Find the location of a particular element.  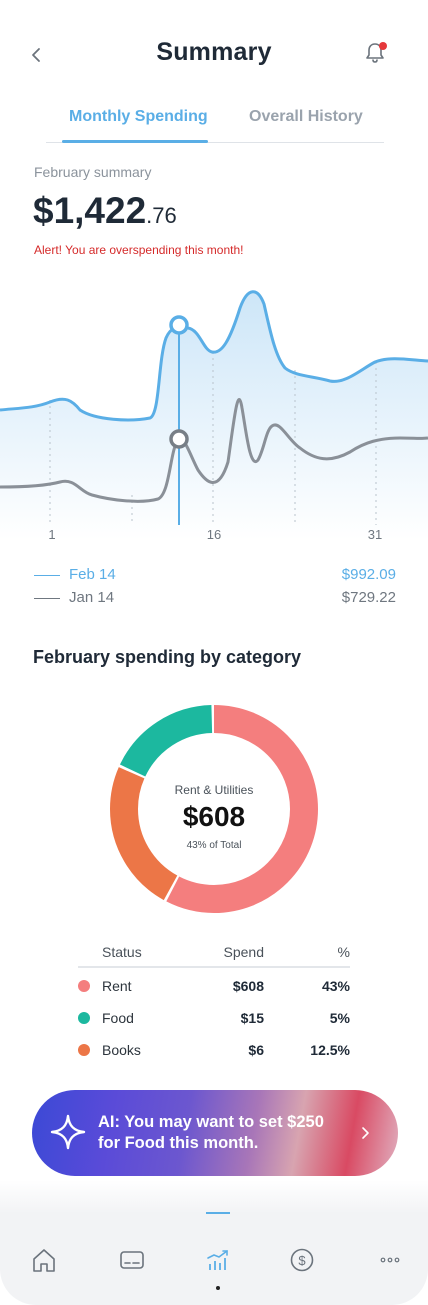

category-name: Rent is located at coordinates (117, 986).